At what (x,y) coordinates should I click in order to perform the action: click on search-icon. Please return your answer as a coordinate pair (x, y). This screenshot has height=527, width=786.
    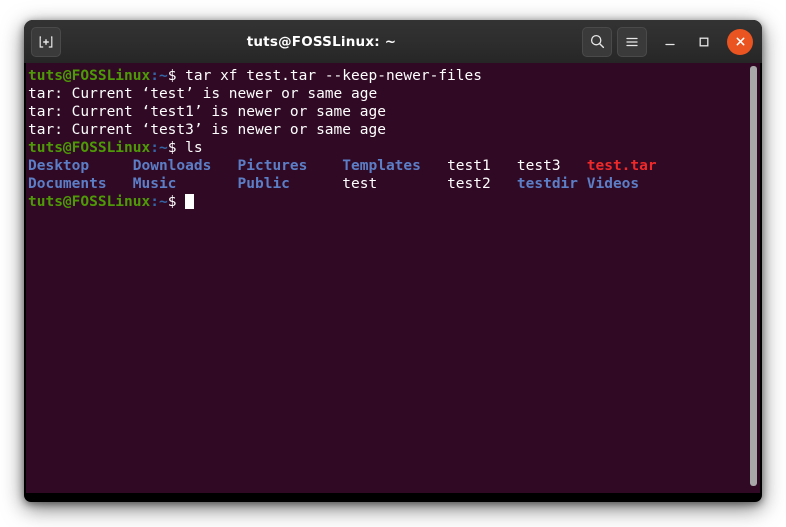
    Looking at the image, I should click on (597, 41).